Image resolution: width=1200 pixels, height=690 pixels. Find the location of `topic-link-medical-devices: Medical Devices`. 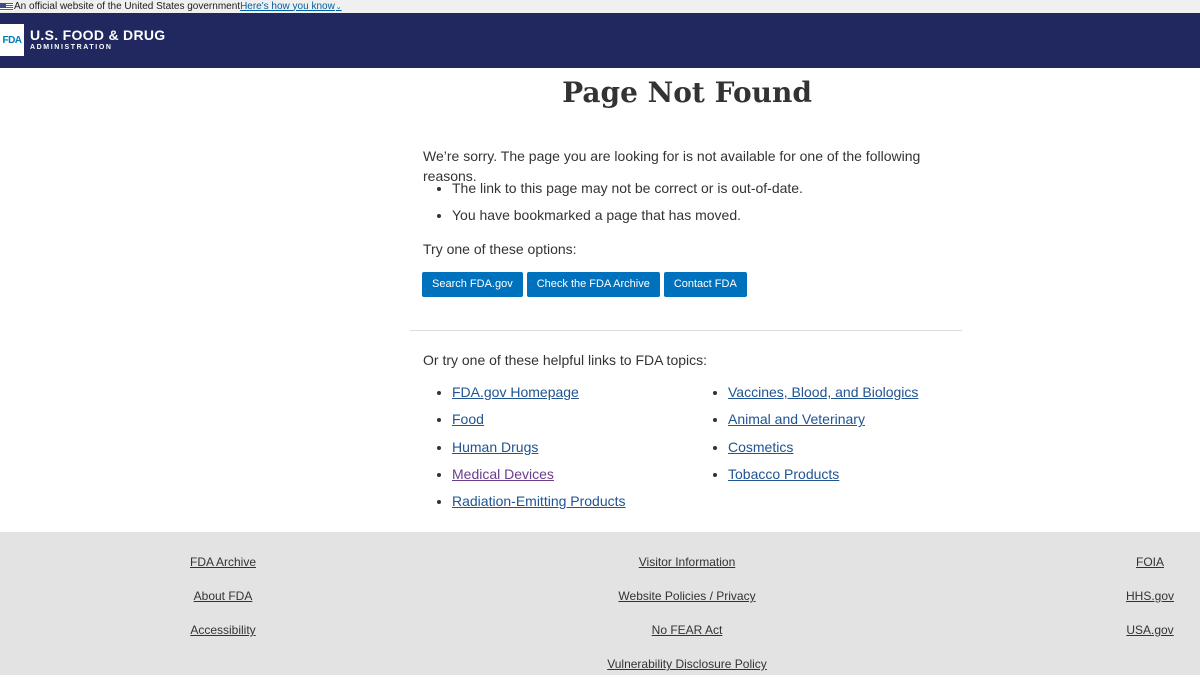

topic-link-medical-devices: Medical Devices is located at coordinates (503, 474).